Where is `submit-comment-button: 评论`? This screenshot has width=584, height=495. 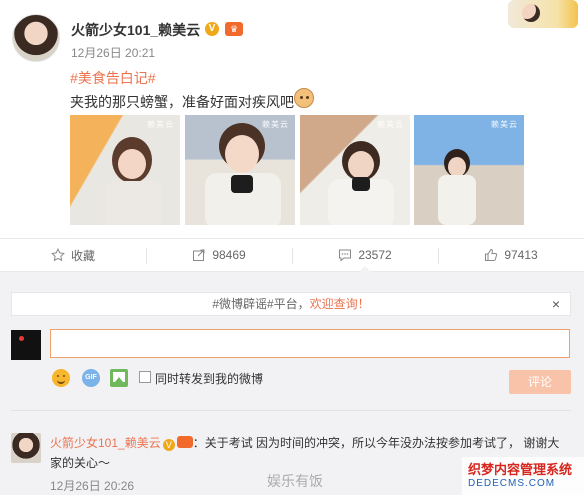 submit-comment-button: 评论 is located at coordinates (540, 382).